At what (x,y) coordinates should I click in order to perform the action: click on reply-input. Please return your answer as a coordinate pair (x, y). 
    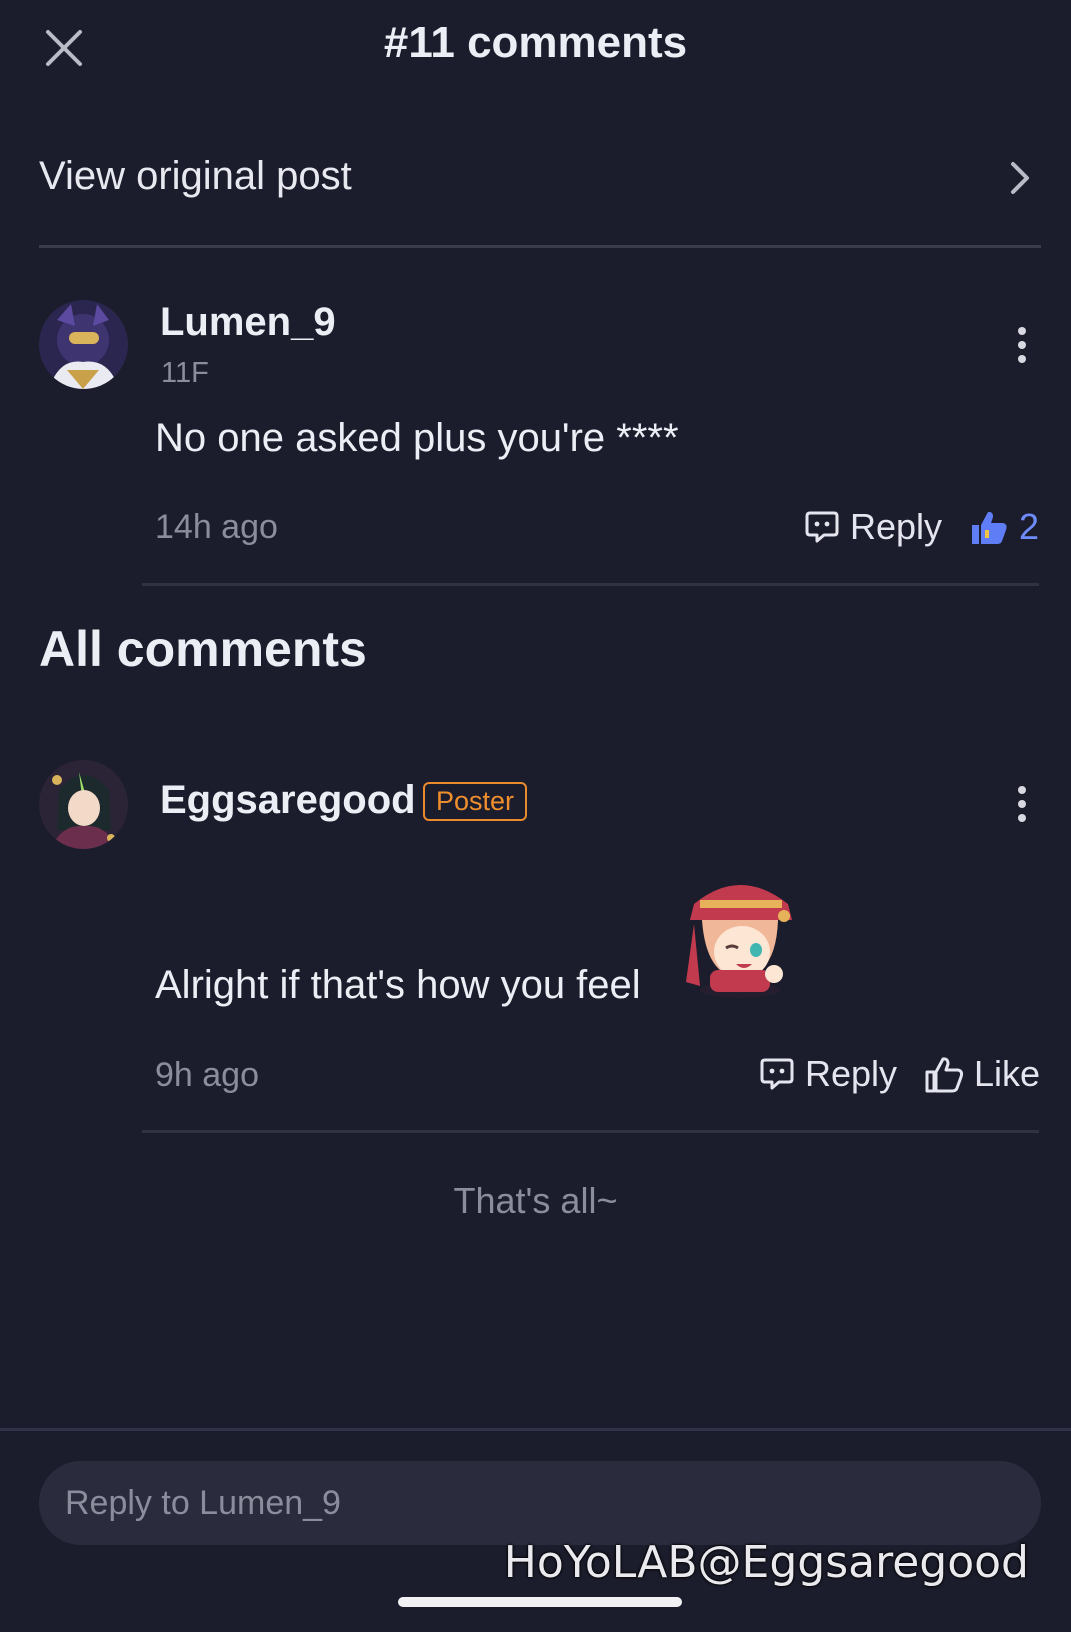
    Looking at the image, I should click on (540, 1503).